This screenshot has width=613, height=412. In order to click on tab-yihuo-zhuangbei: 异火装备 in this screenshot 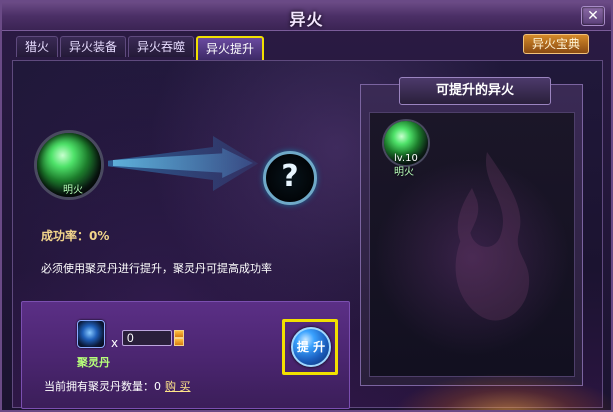, I will do `click(93, 46)`.